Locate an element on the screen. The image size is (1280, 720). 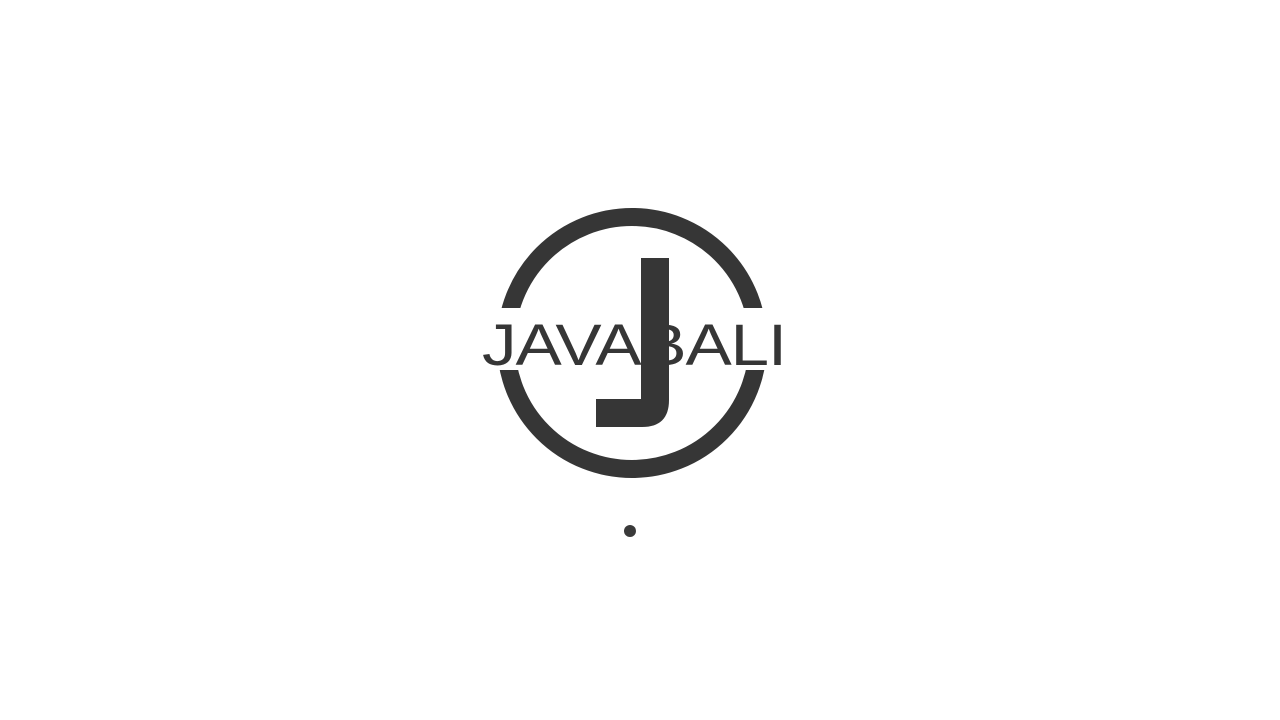
logo-j-hook is located at coordinates (632, 398).